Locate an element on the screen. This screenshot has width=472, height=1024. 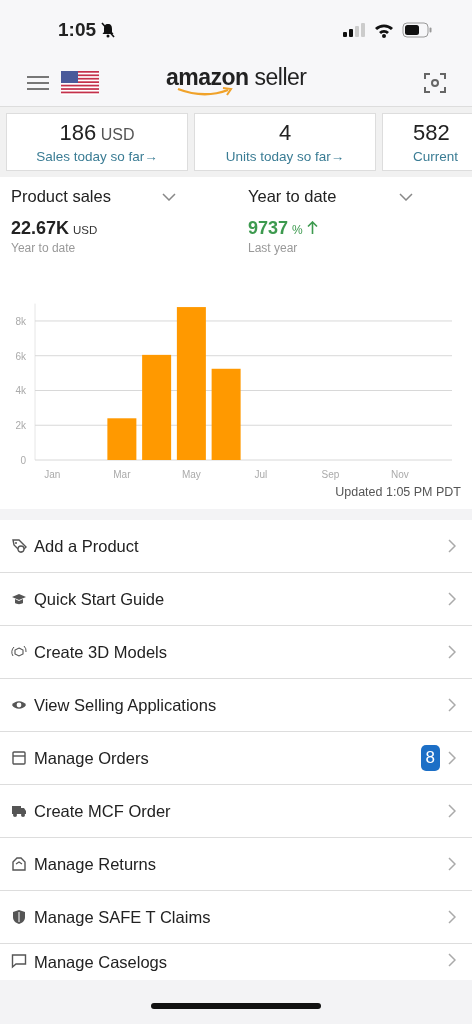
metric-unit: % is located at coordinates (297, 230).